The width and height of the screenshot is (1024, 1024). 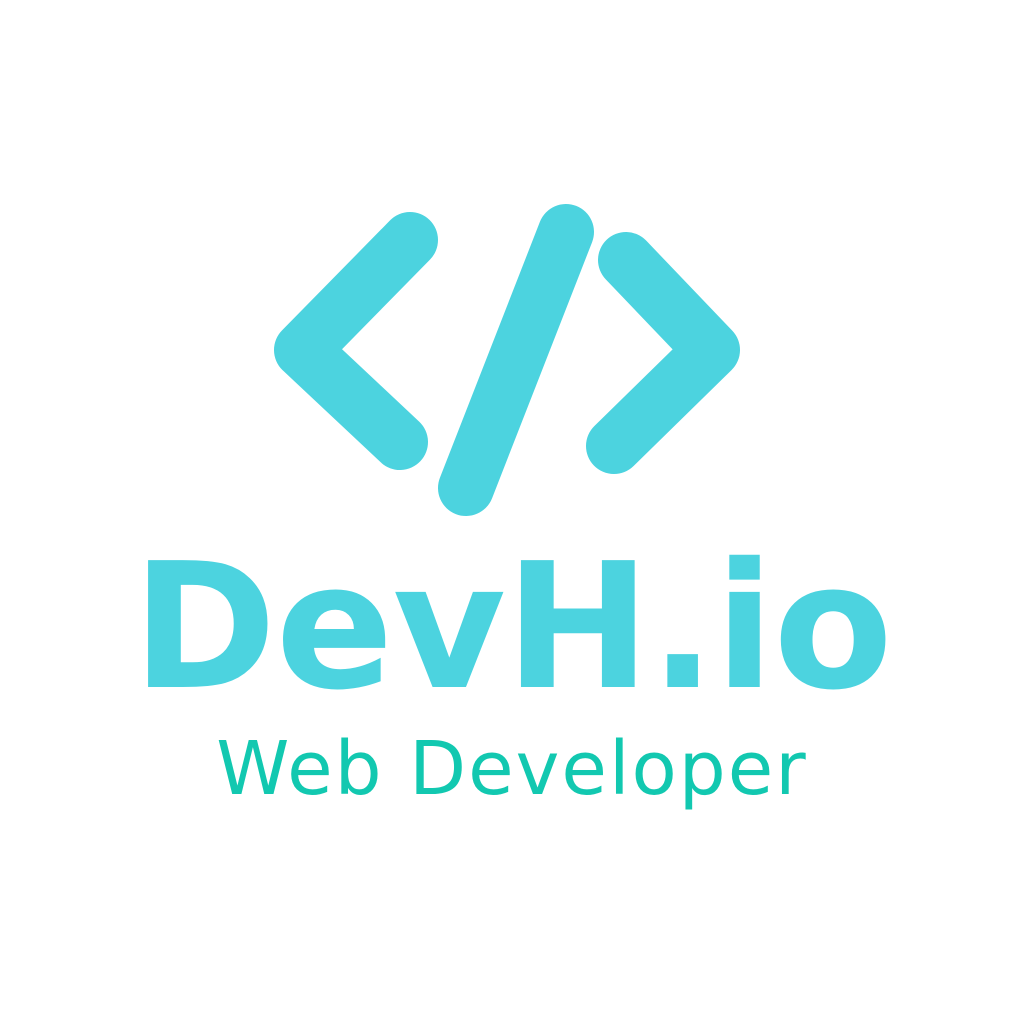 What do you see at coordinates (663, 353) in the screenshot?
I see `right-angle-bracket` at bounding box center [663, 353].